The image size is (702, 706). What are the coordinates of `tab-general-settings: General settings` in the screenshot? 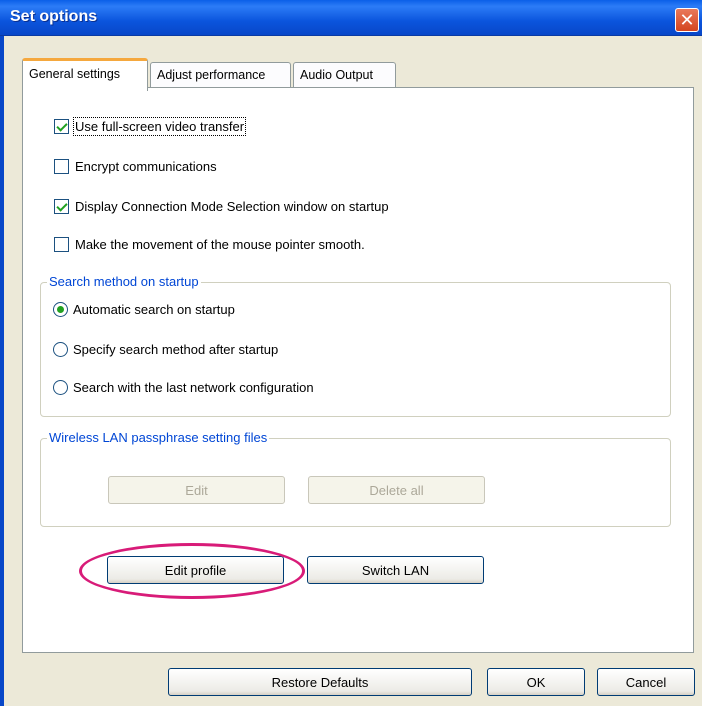 It's located at (85, 74).